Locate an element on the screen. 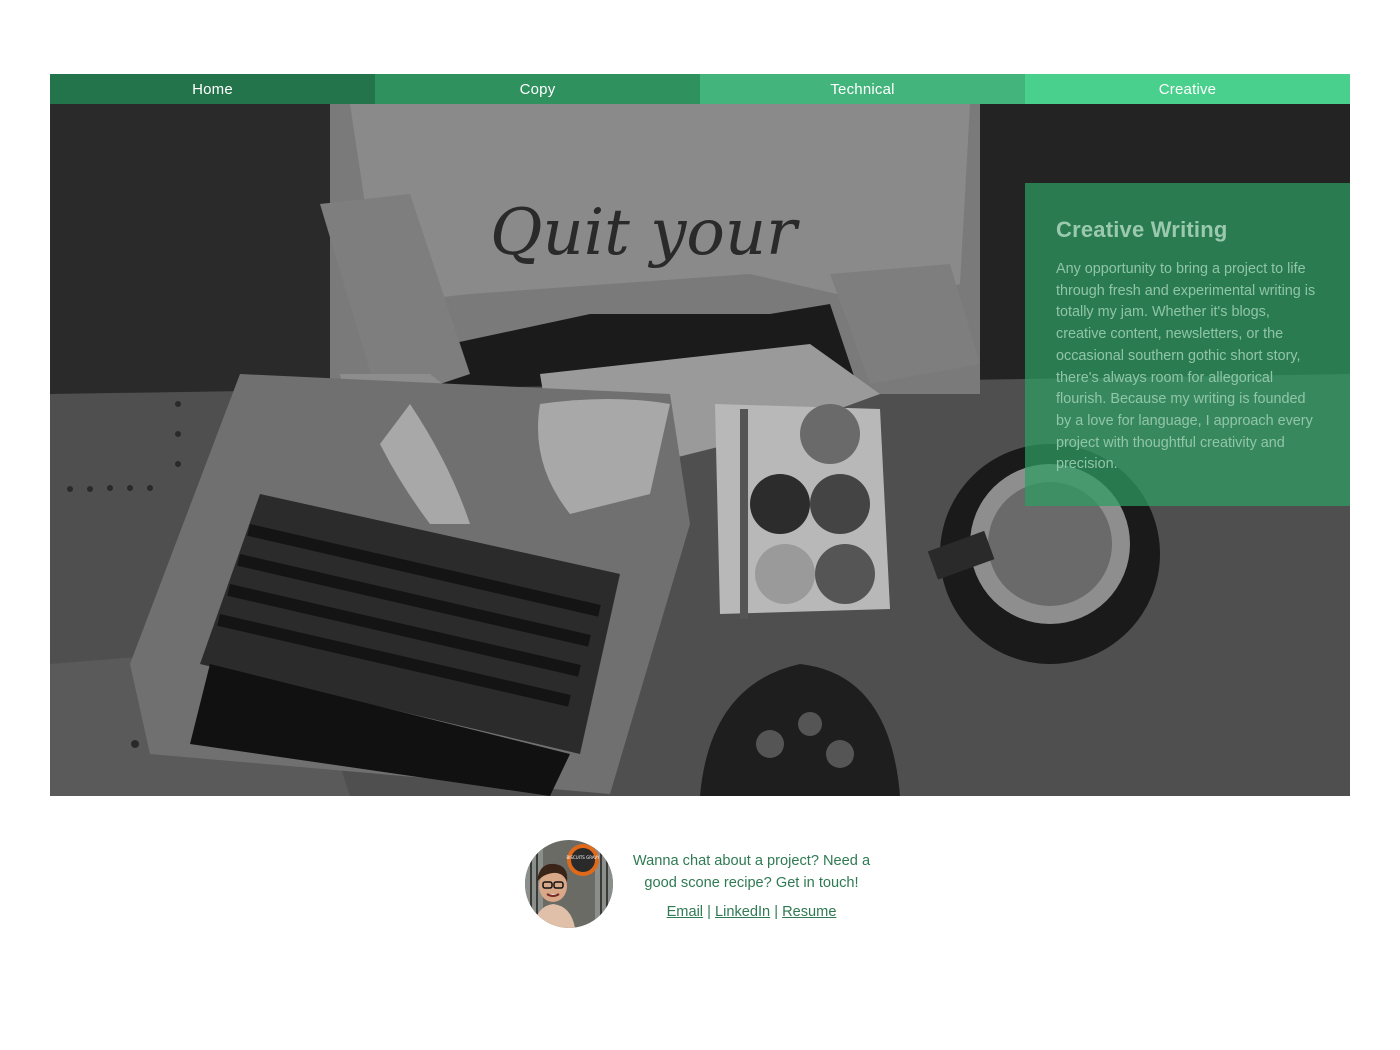 This screenshot has width=1400, height=1050. contact-links: Email | LinkedIn | Resume is located at coordinates (751, 912).